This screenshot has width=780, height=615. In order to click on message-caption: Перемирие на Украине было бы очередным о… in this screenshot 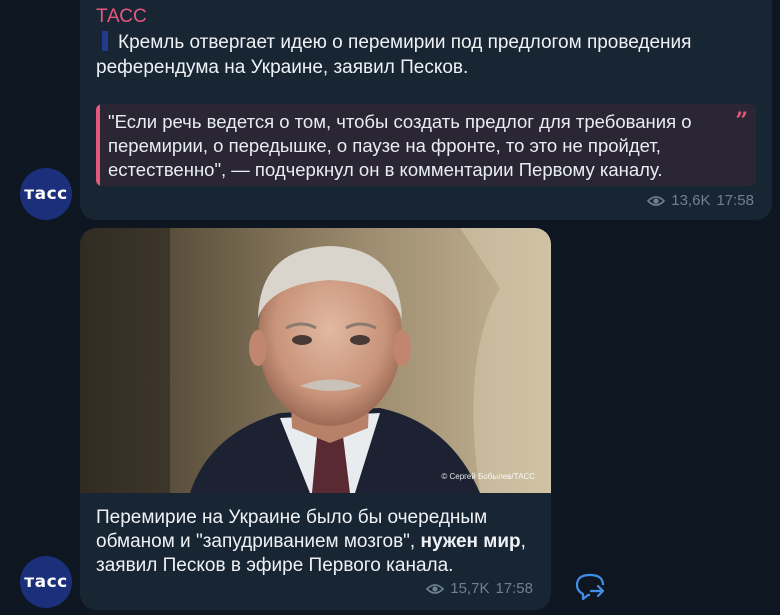, I will do `click(316, 542)`.